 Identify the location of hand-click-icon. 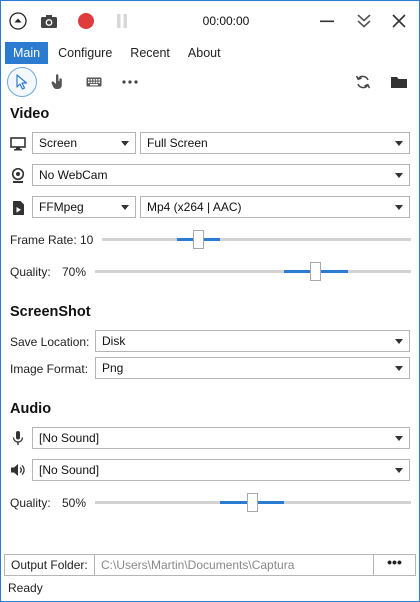
(58, 82).